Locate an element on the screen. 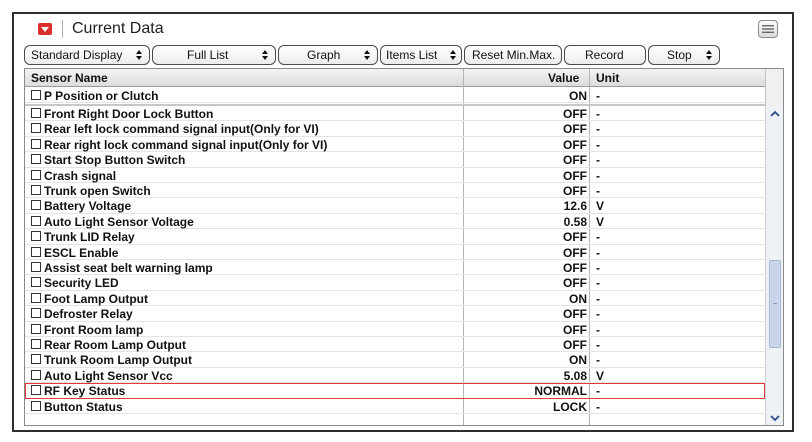  table-row: ESCL Enable OFF - is located at coordinates (395, 252).